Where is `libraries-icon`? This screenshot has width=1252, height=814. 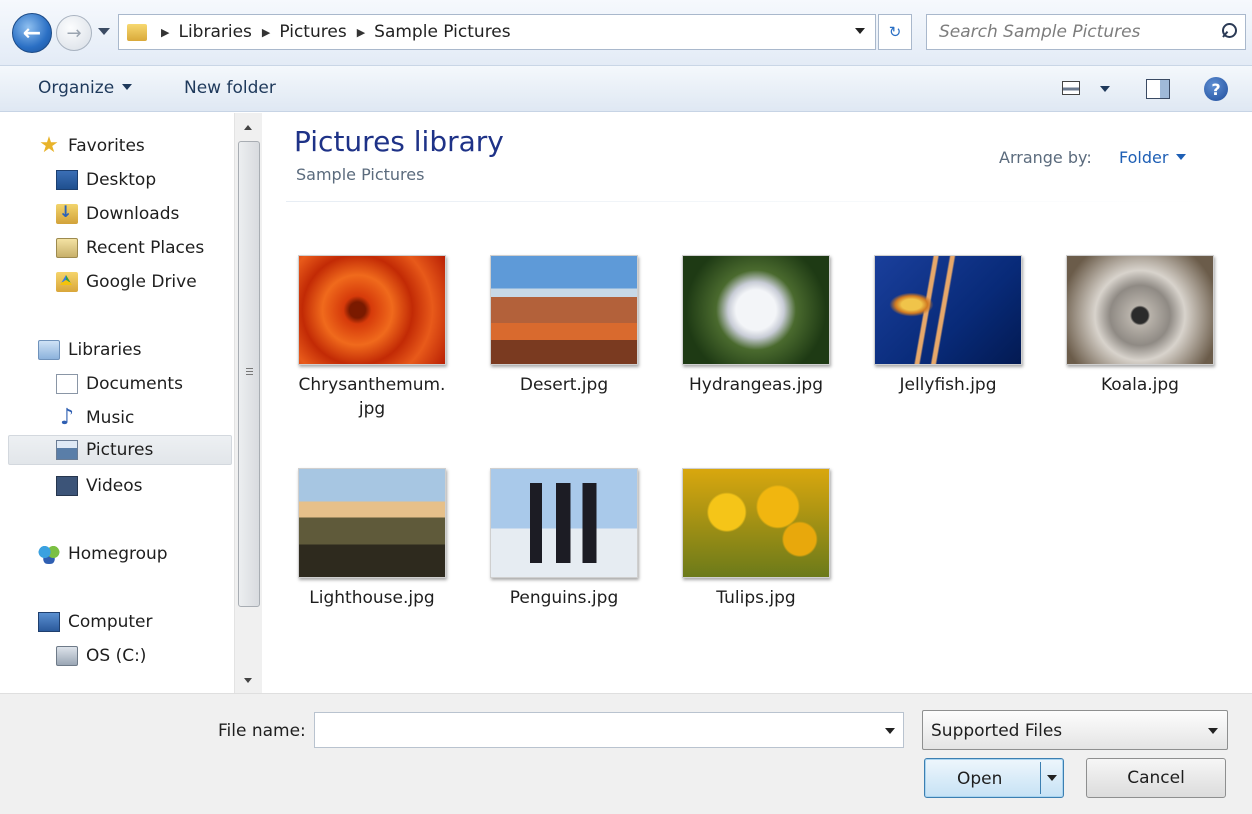 libraries-icon is located at coordinates (49, 350).